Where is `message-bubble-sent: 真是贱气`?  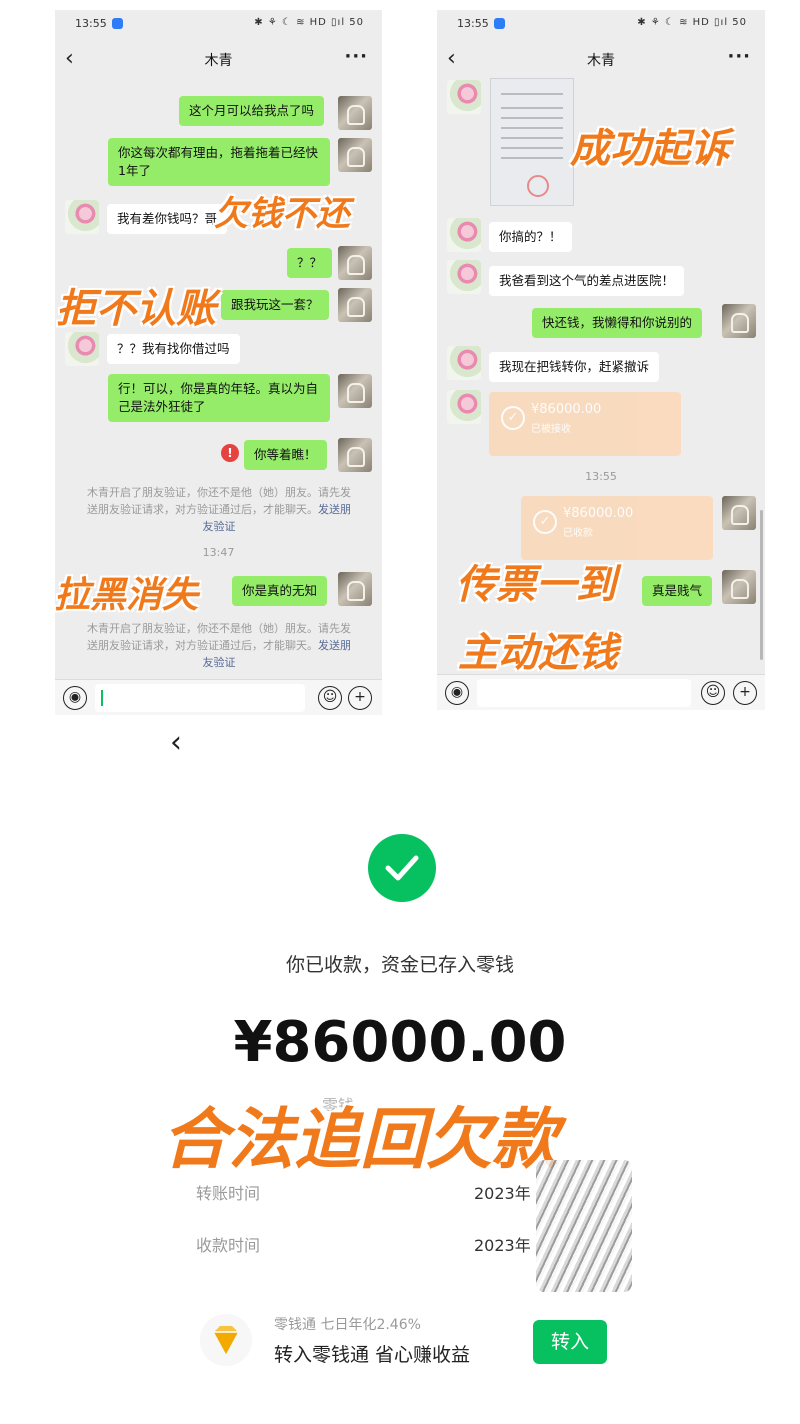 message-bubble-sent: 真是贱气 is located at coordinates (677, 591).